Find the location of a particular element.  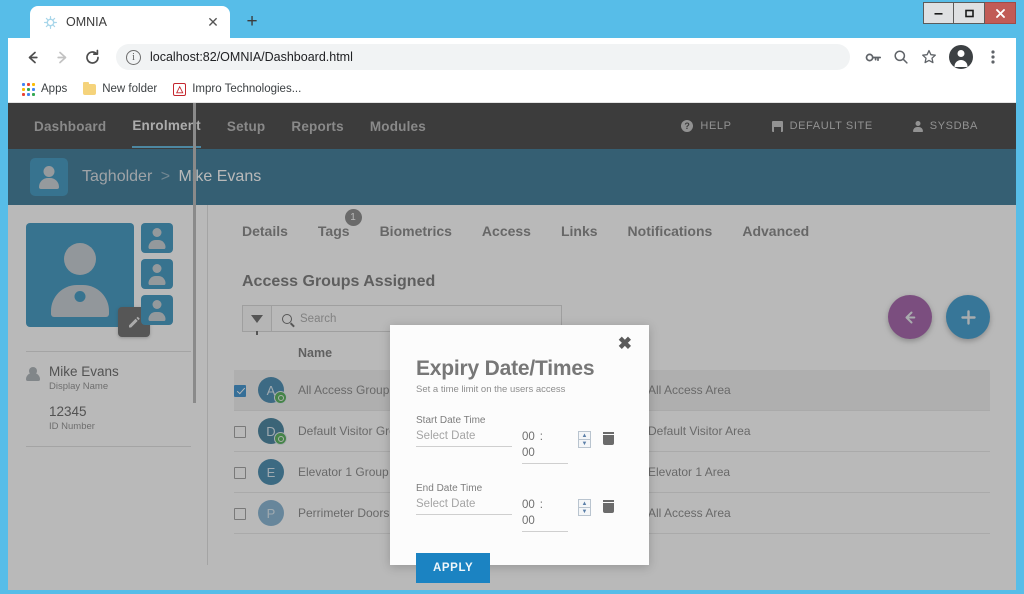

browser-toolbar: i localhost:82/OMNIA/Dashboard.html is located at coordinates (512, 57).